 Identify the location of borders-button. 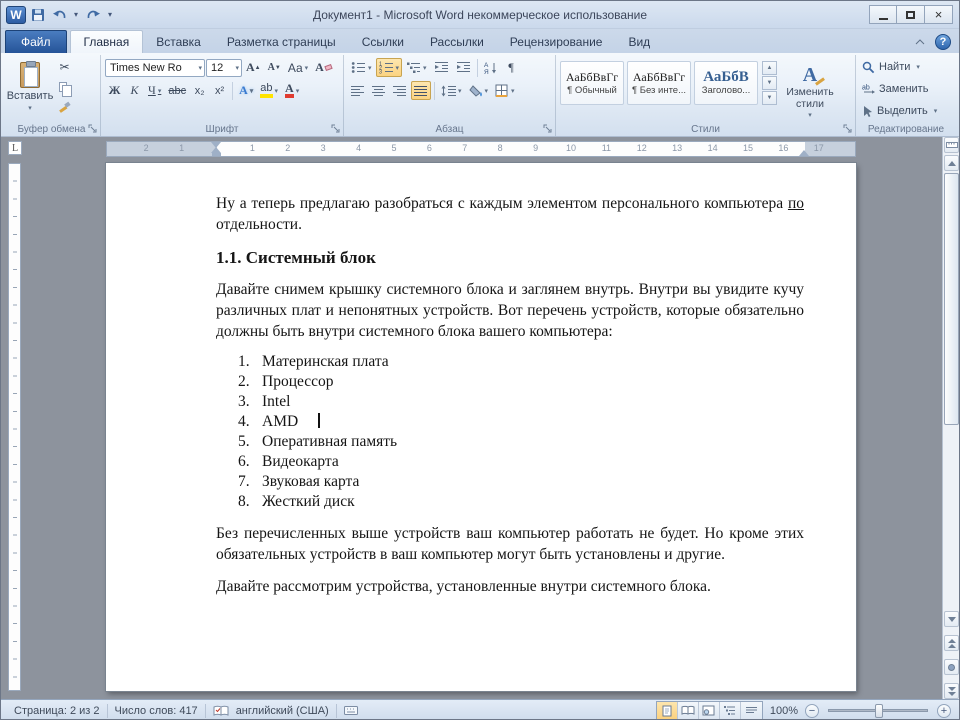
(505, 90).